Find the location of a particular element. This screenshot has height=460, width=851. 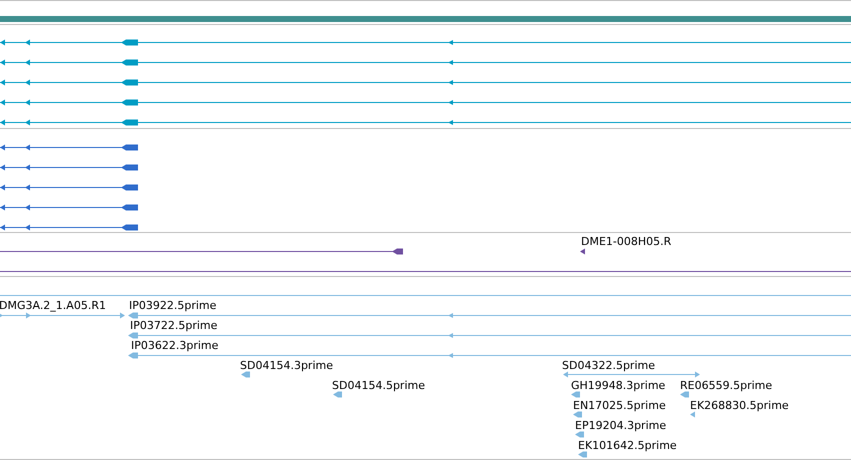

feature-label: DME1-008H05.R is located at coordinates (626, 241).